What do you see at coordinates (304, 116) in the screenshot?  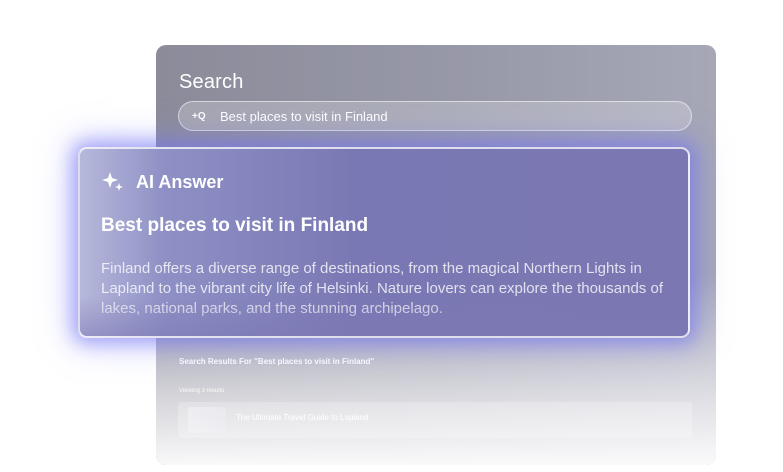 I see `search-query-text: Best places to visit in Finland` at bounding box center [304, 116].